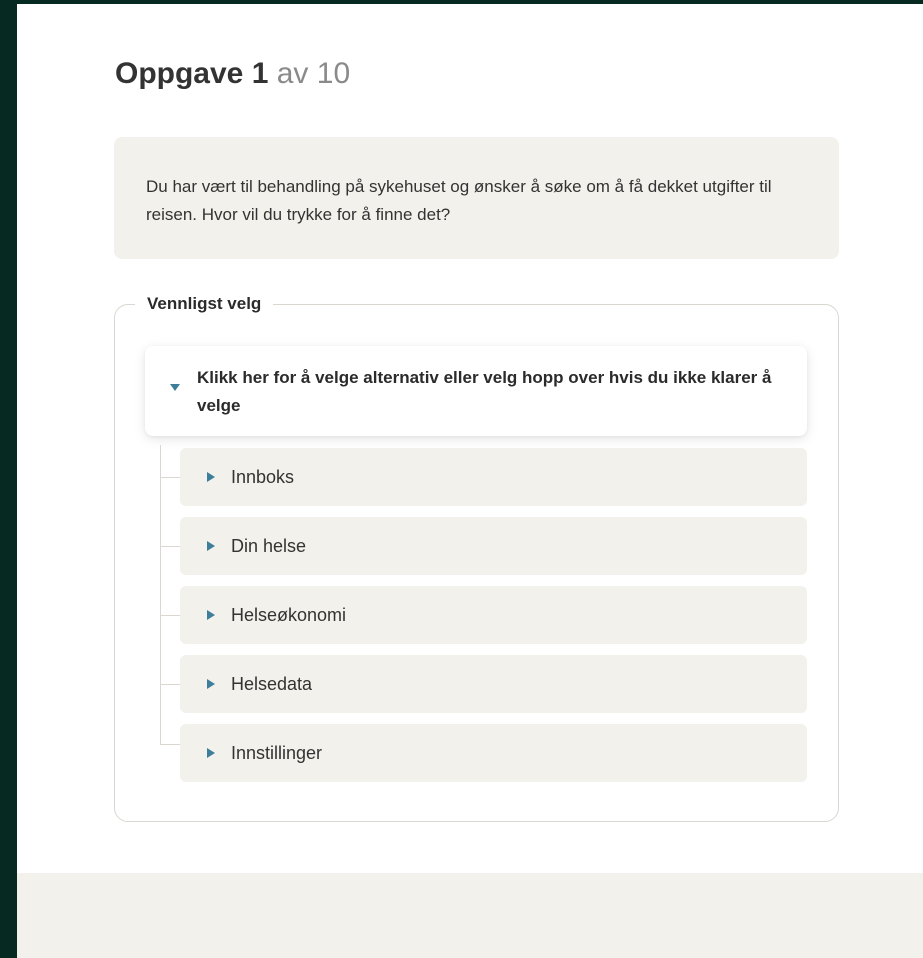  I want to click on task-title: Oppgave 1 av 10, so click(232, 74).